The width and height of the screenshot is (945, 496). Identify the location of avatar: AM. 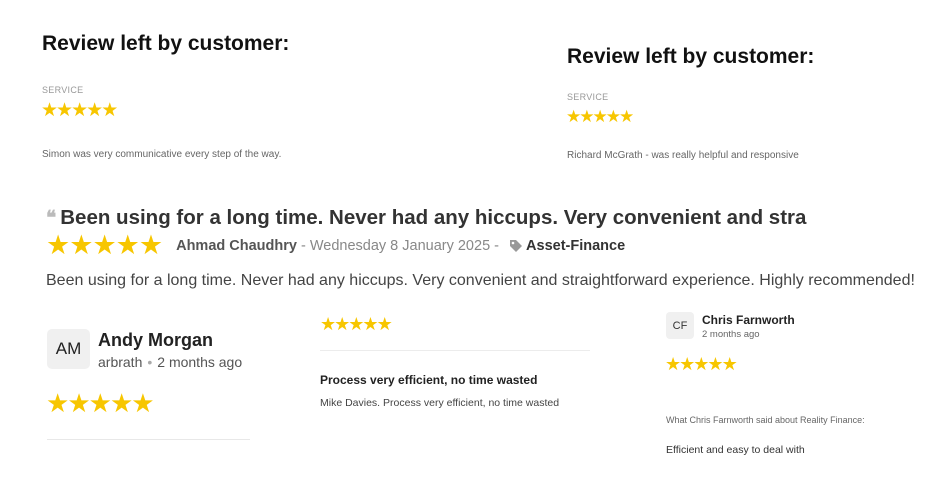
(68, 349).